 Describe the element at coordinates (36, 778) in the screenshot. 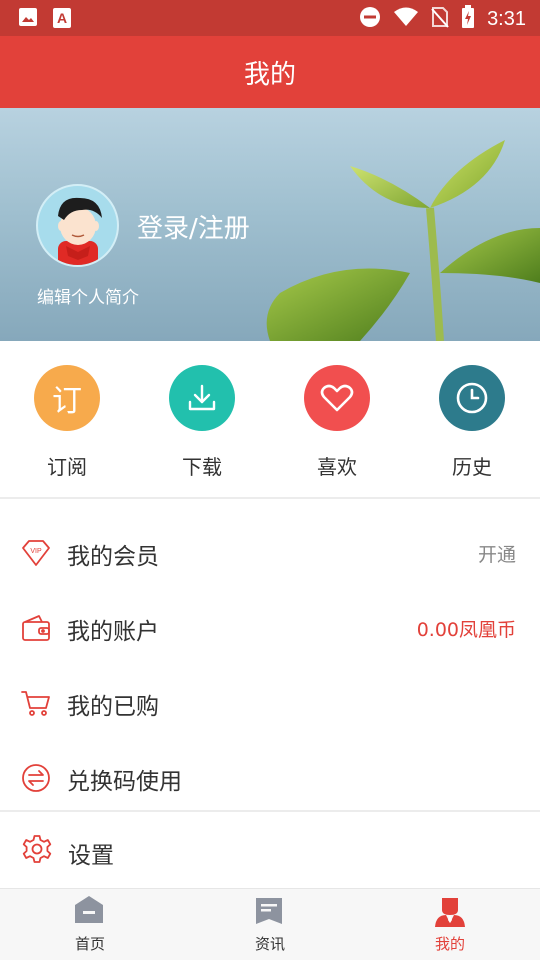

I see `exchange-icon` at that location.